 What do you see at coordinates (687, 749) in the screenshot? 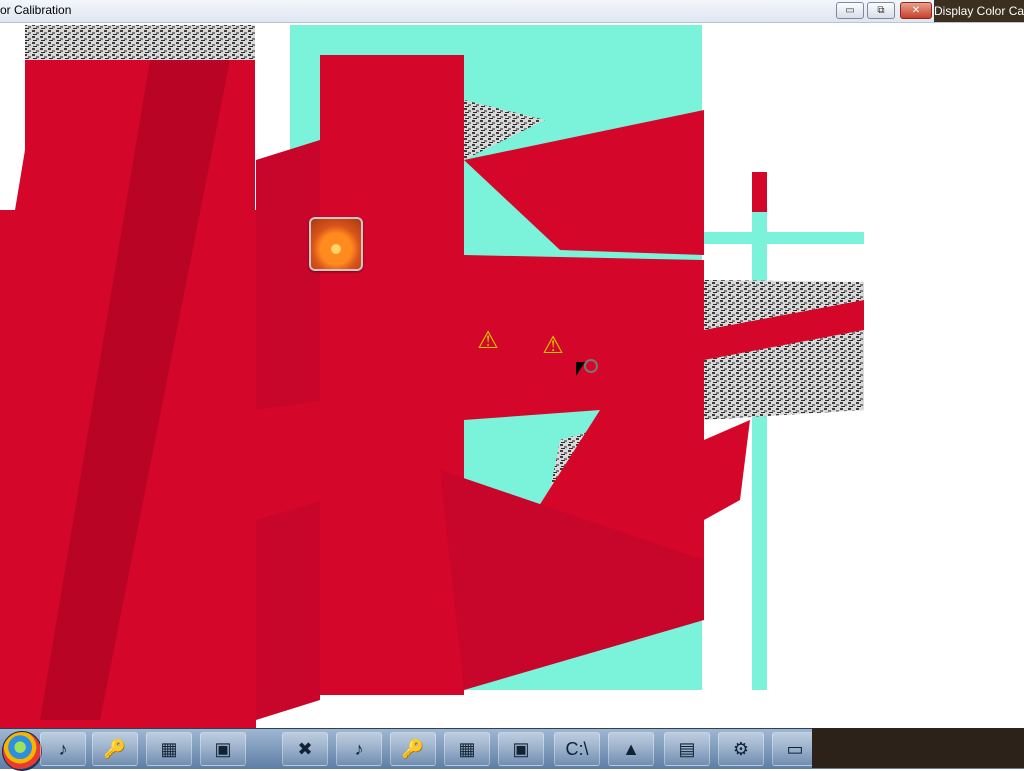
I see `taskbar-documents-icon: ▤` at bounding box center [687, 749].